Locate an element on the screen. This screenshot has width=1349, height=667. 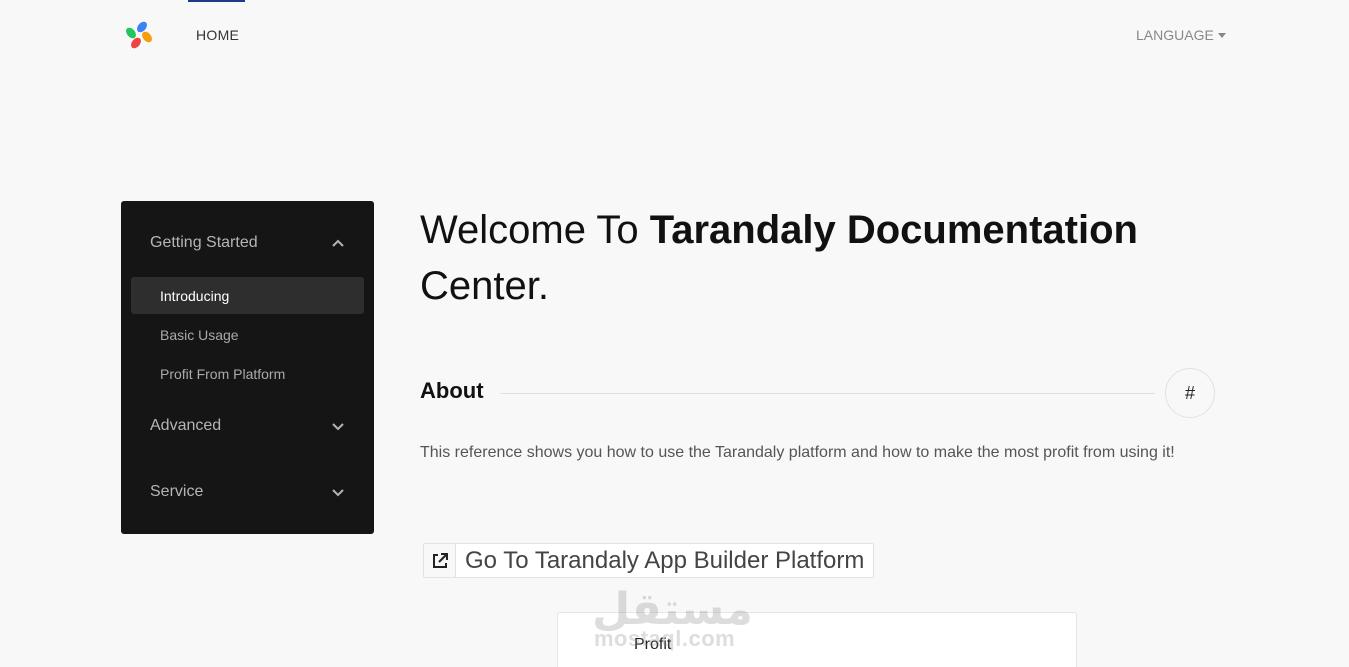
sidebar-section-service: Service is located at coordinates (247, 492).